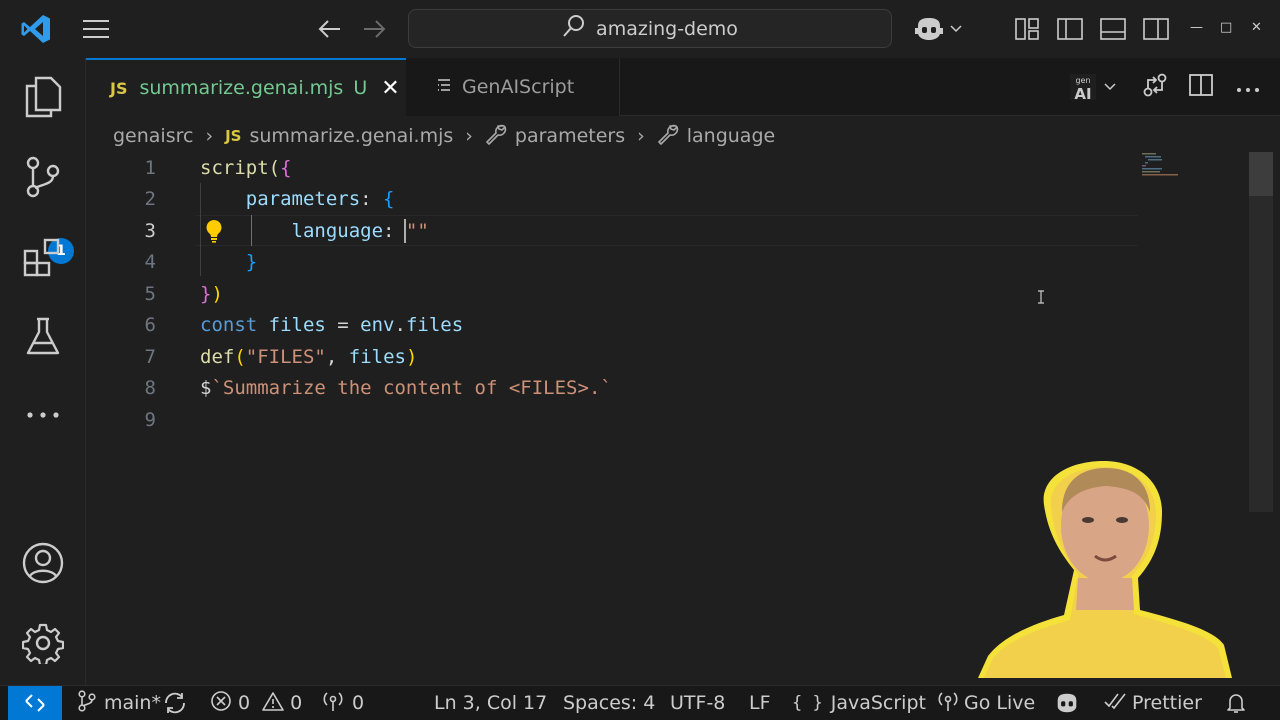 Image resolution: width=1280 pixels, height=720 pixels. I want to click on code-text: }), so click(211, 294).